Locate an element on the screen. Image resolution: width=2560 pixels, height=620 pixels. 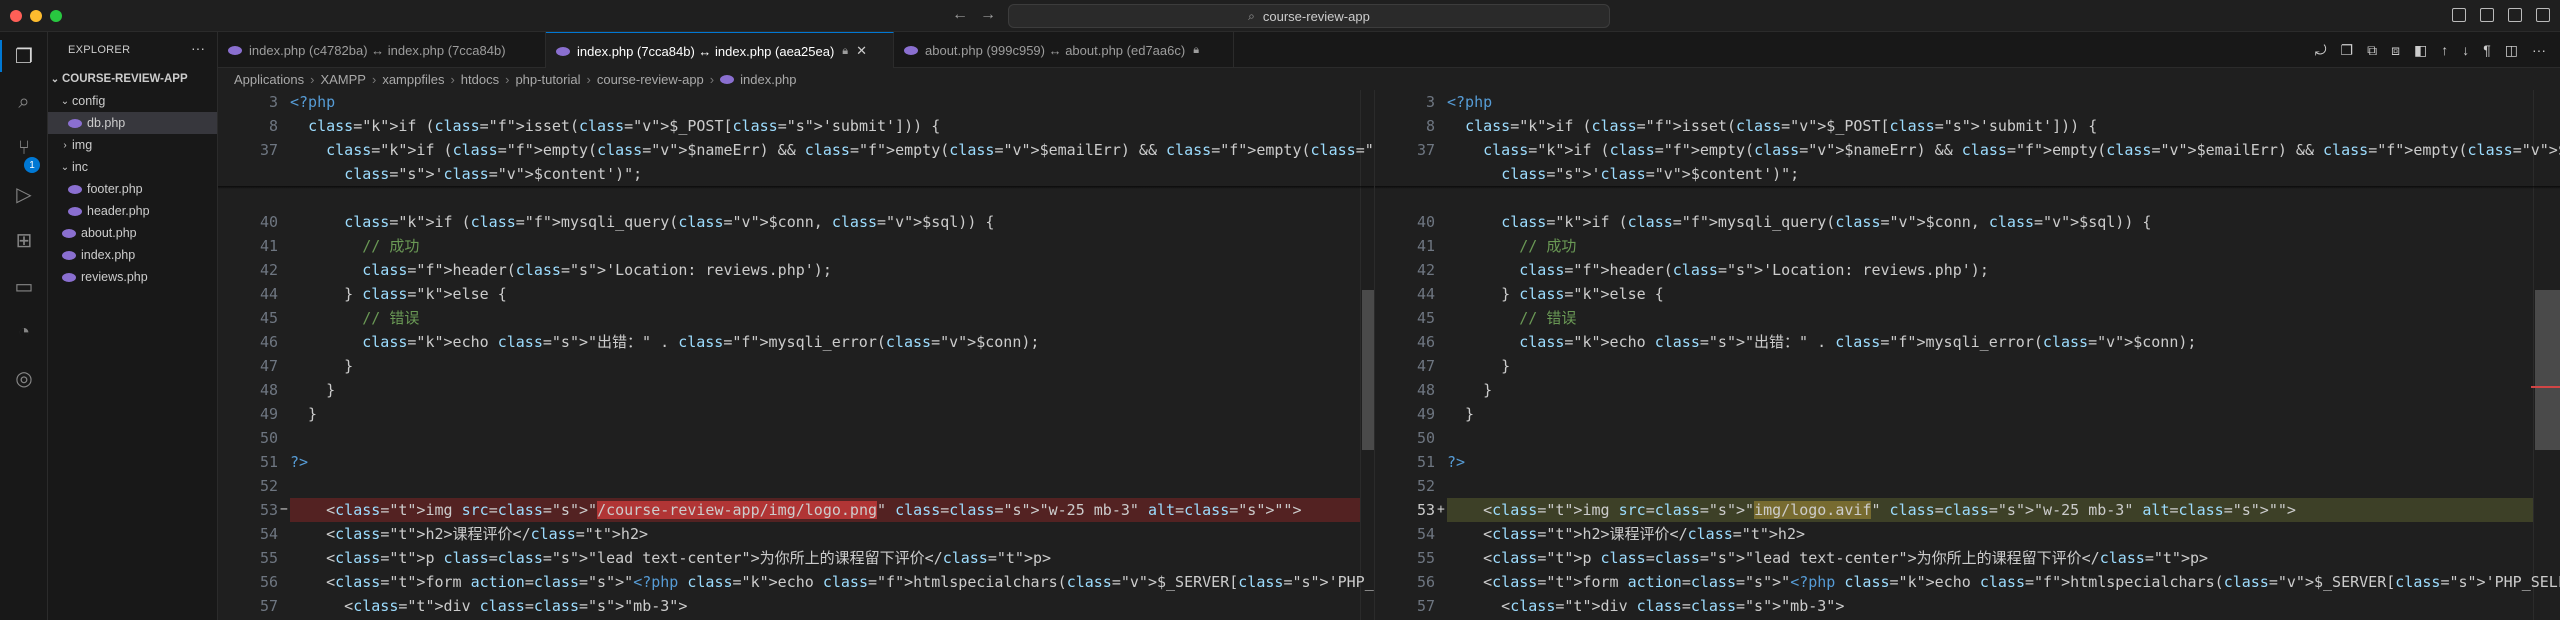
explorer-icon: ❐ is located at coordinates (24, 56).